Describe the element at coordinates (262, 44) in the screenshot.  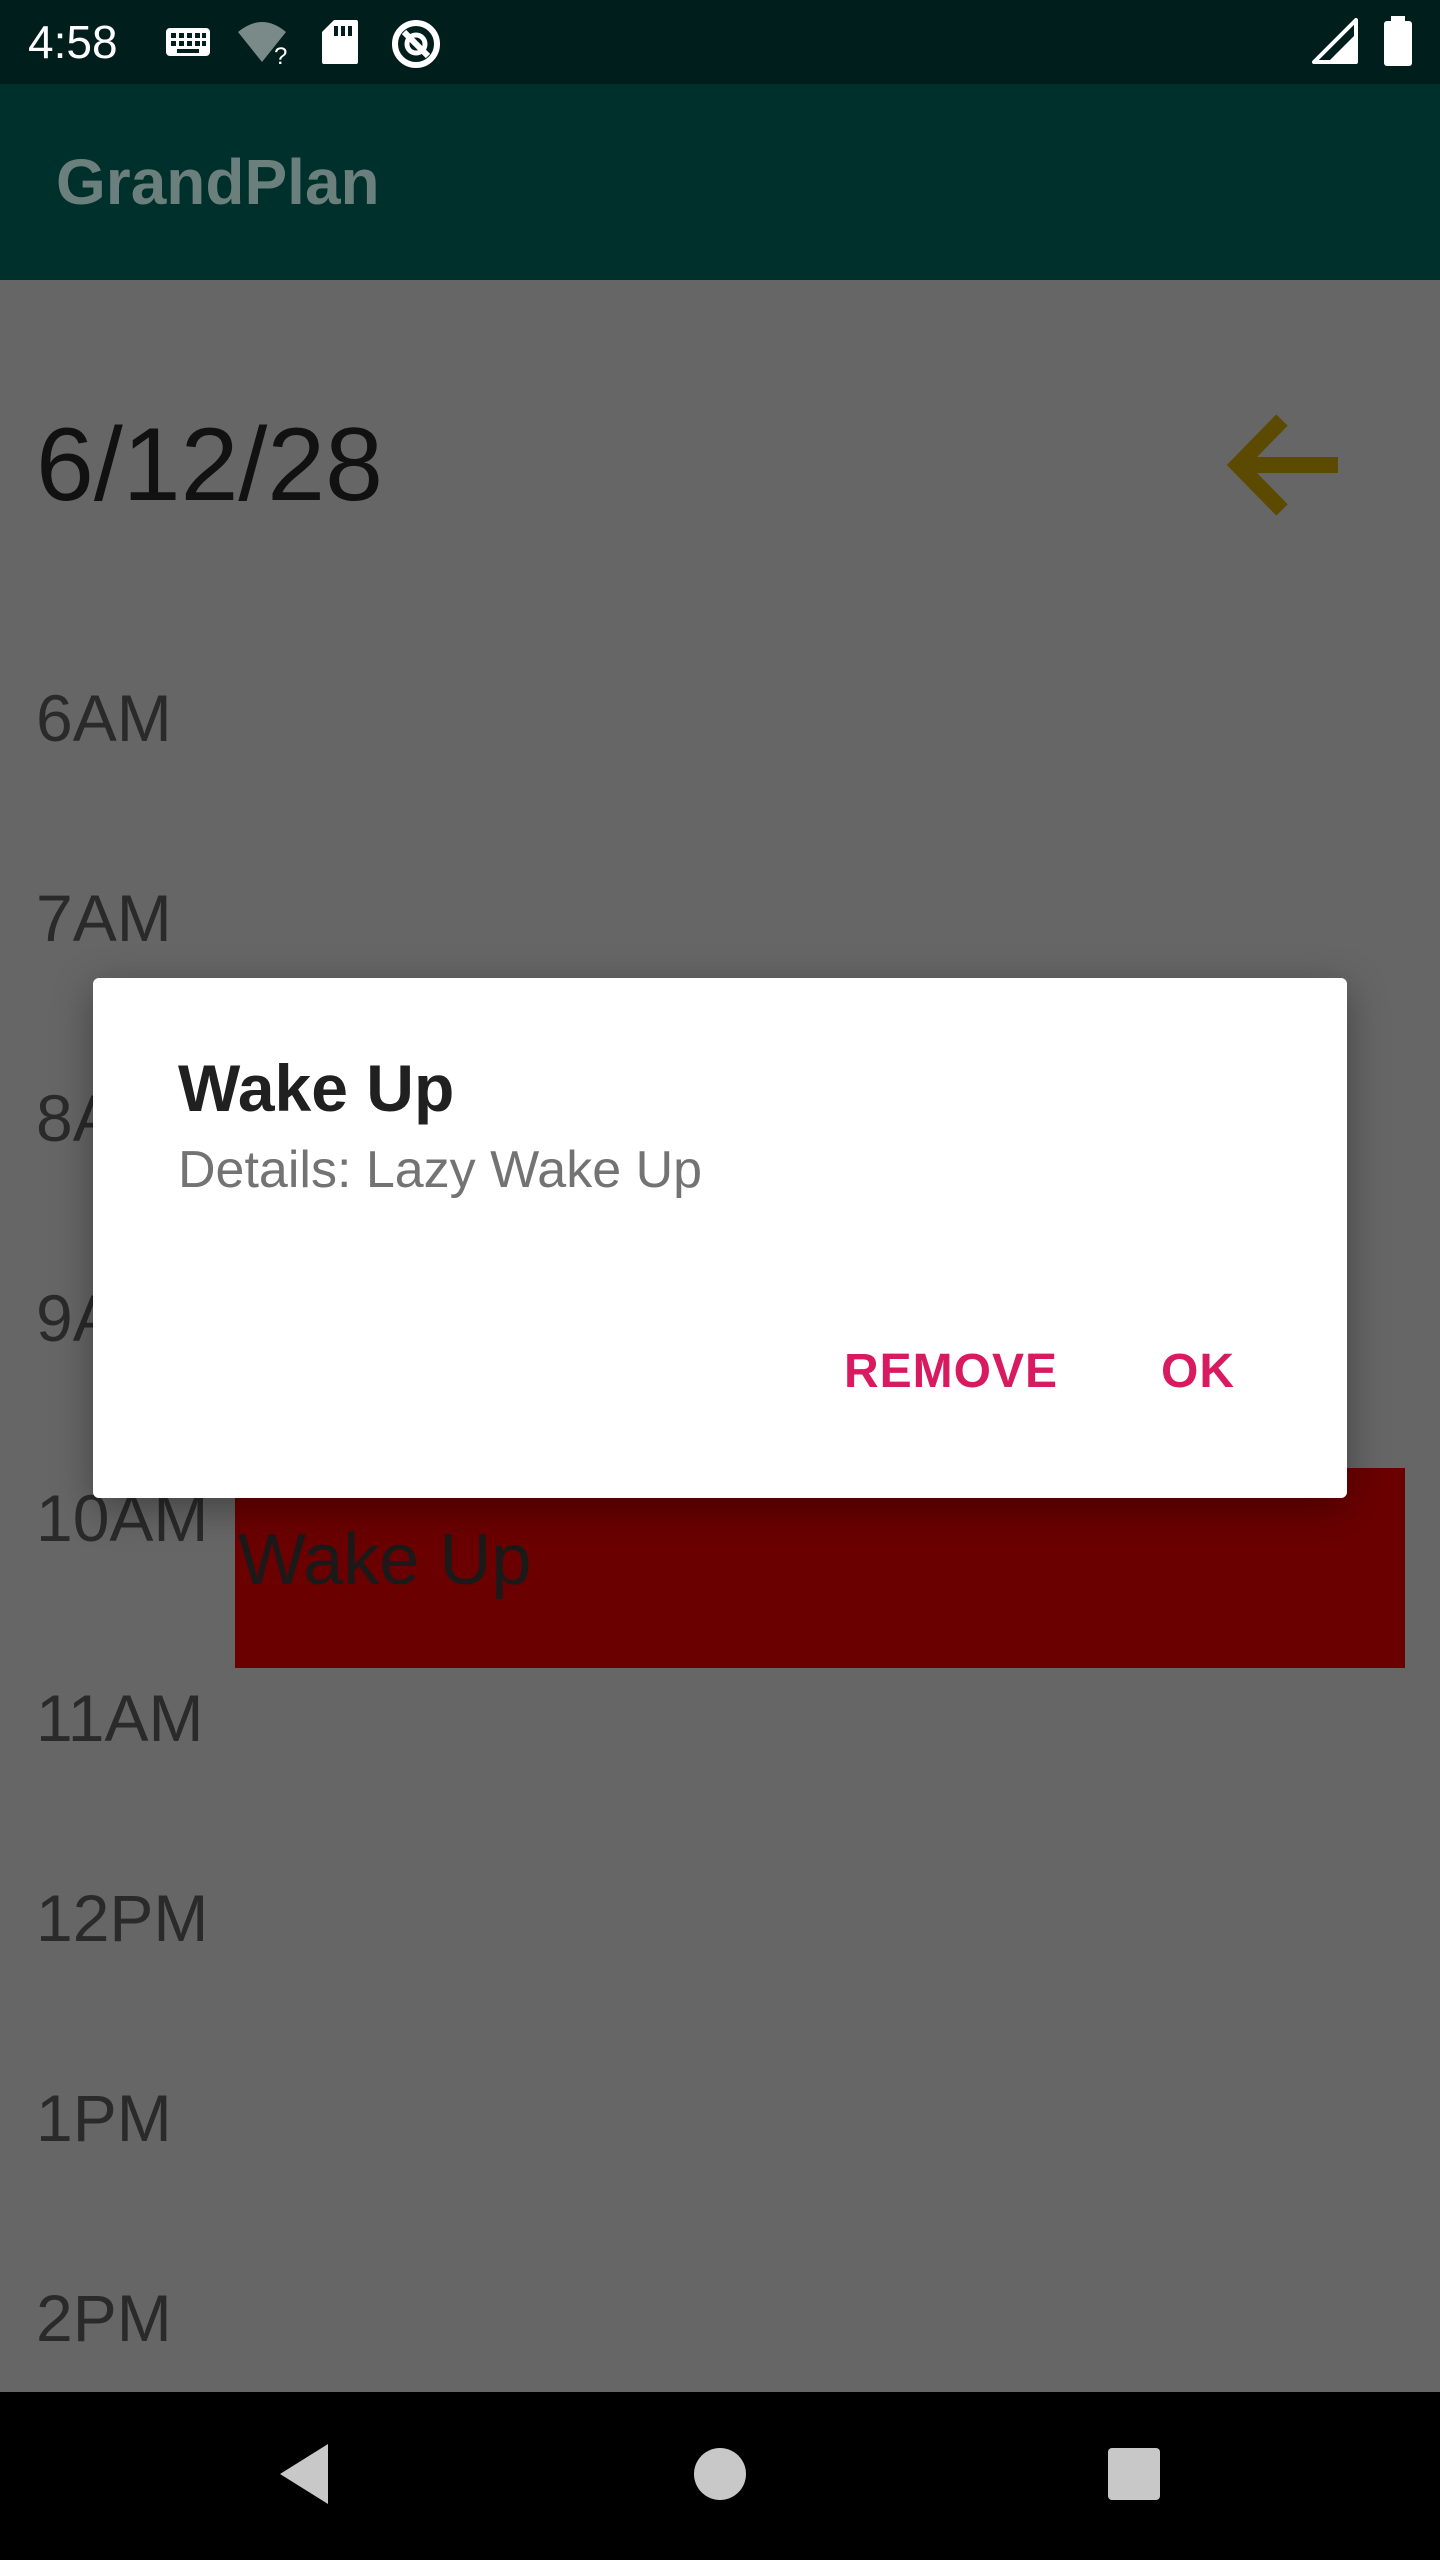
I see `wifi-unknown-icon: ?` at that location.